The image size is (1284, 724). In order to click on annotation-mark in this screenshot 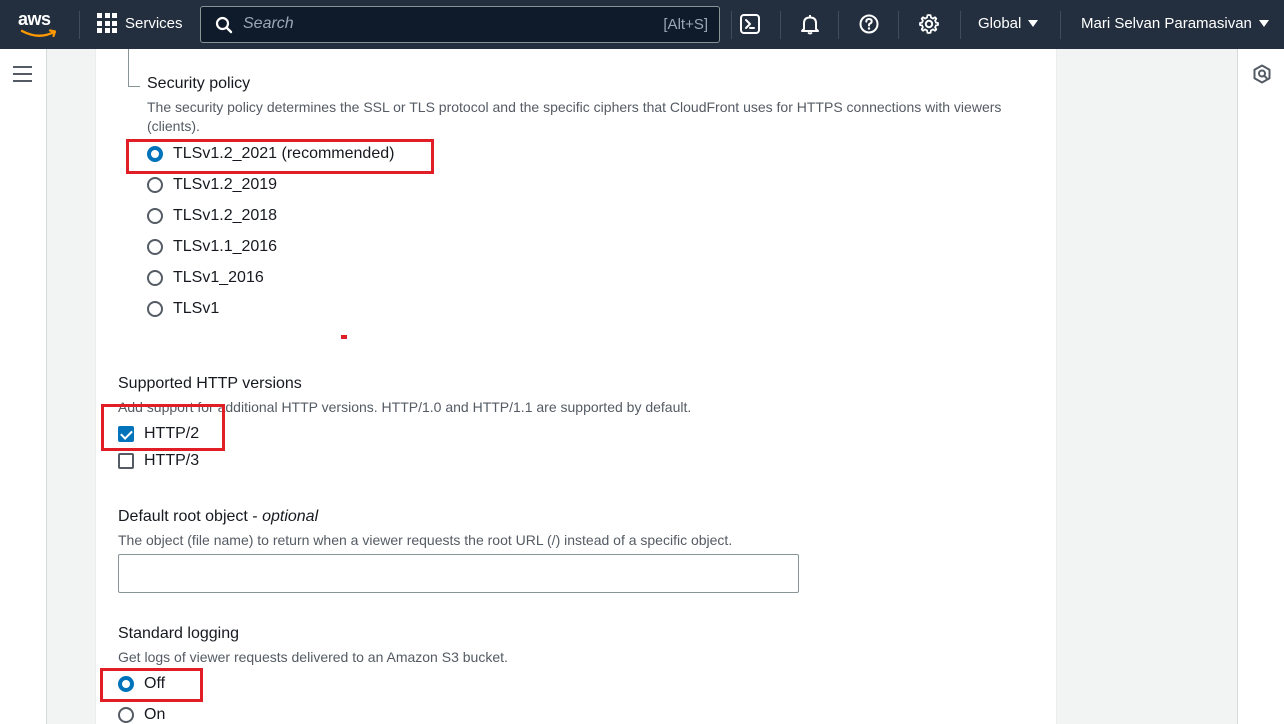, I will do `click(344, 337)`.